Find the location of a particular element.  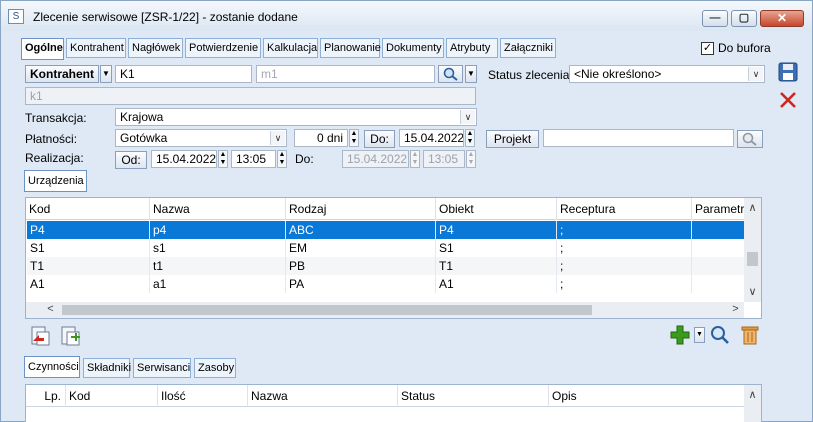

do-date-field: 15.04.2022 is located at coordinates (431, 138).